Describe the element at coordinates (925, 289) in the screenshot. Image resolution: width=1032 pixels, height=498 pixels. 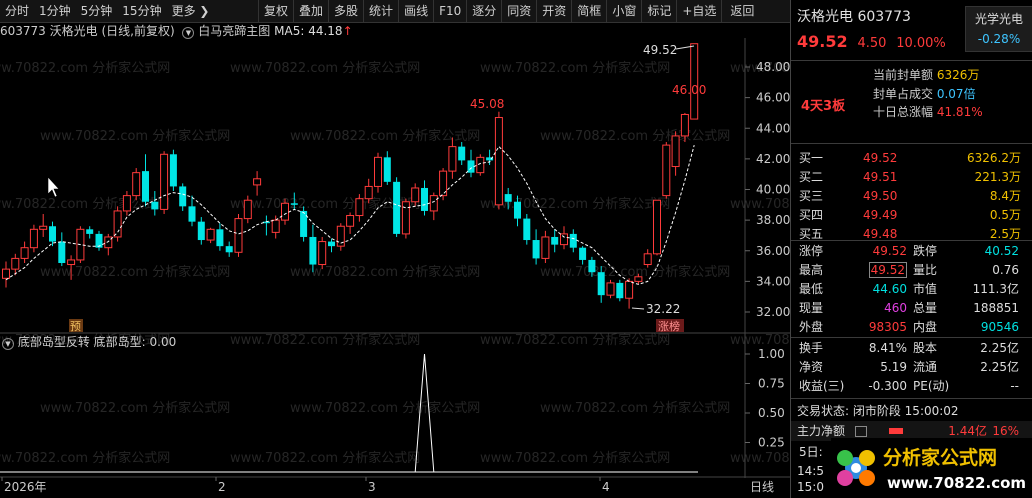
I see `stat-label: 市值` at that location.